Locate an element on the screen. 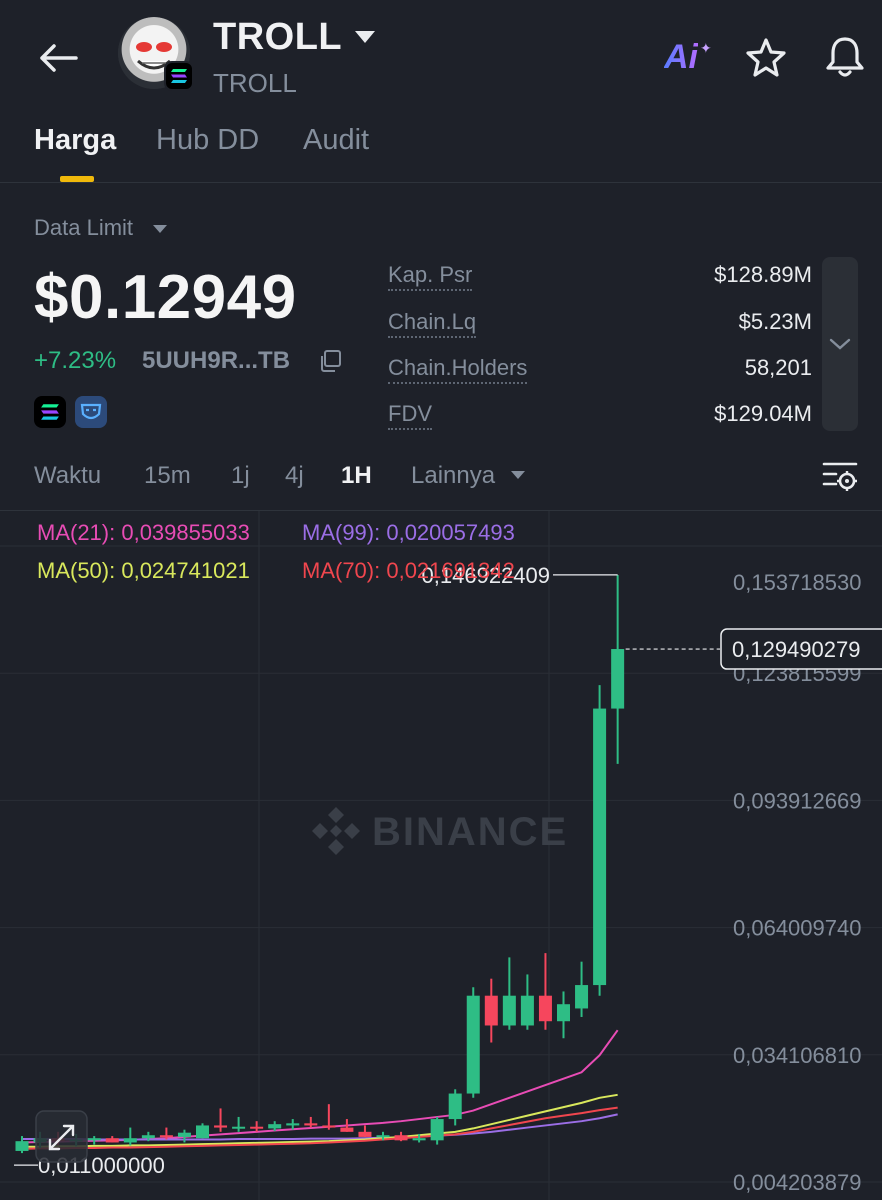 The width and height of the screenshot is (882, 1200). interval-1h: 1H is located at coordinates (356, 476).